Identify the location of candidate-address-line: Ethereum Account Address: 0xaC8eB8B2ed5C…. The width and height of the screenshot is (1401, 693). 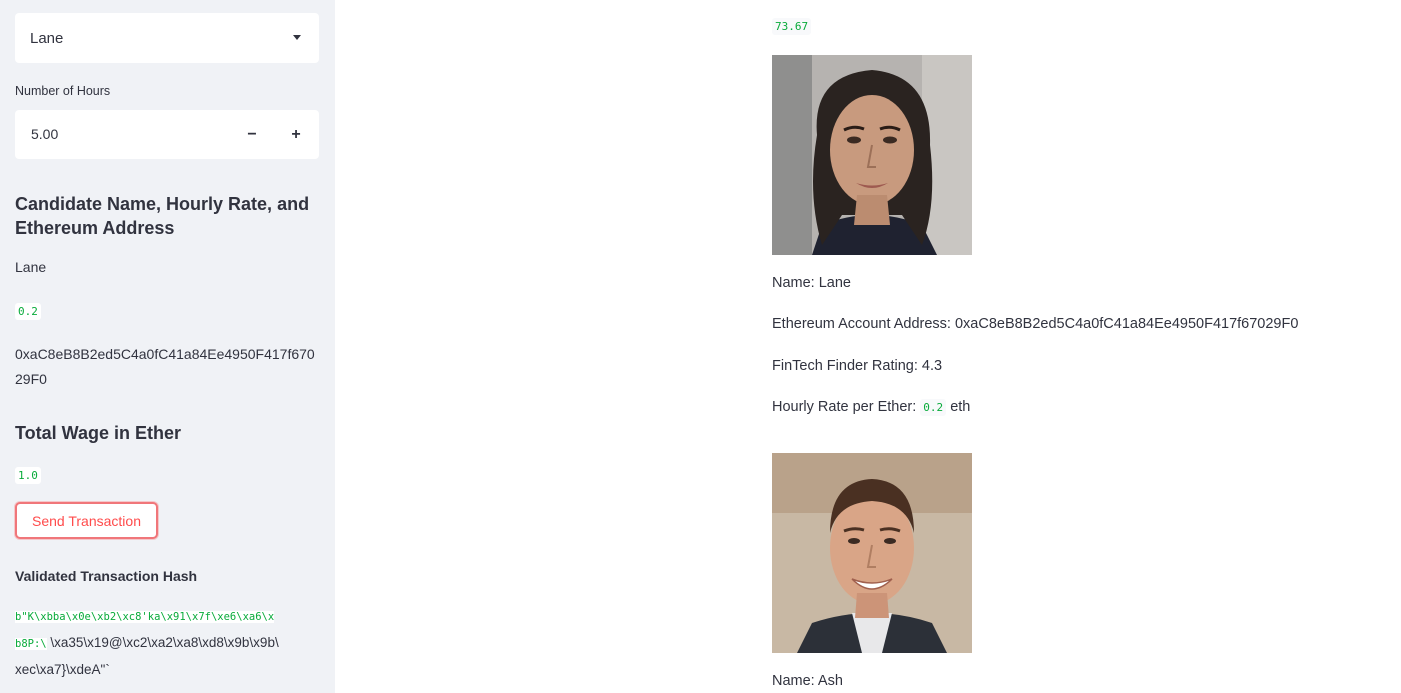
(1035, 324).